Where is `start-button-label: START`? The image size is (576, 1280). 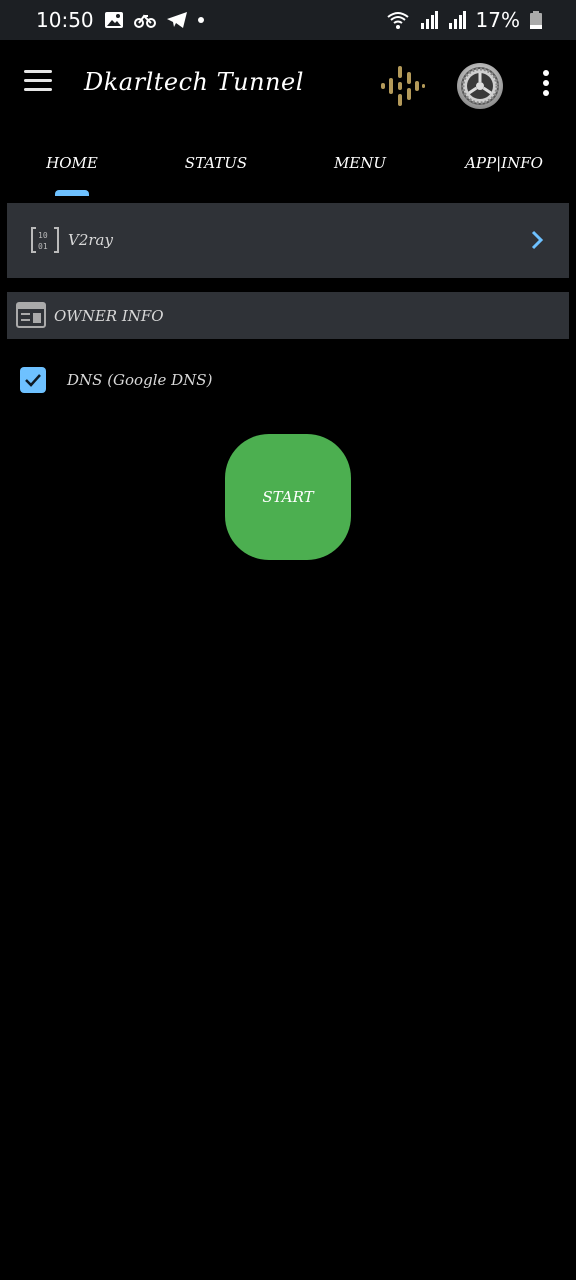 start-button-label: START is located at coordinates (288, 497).